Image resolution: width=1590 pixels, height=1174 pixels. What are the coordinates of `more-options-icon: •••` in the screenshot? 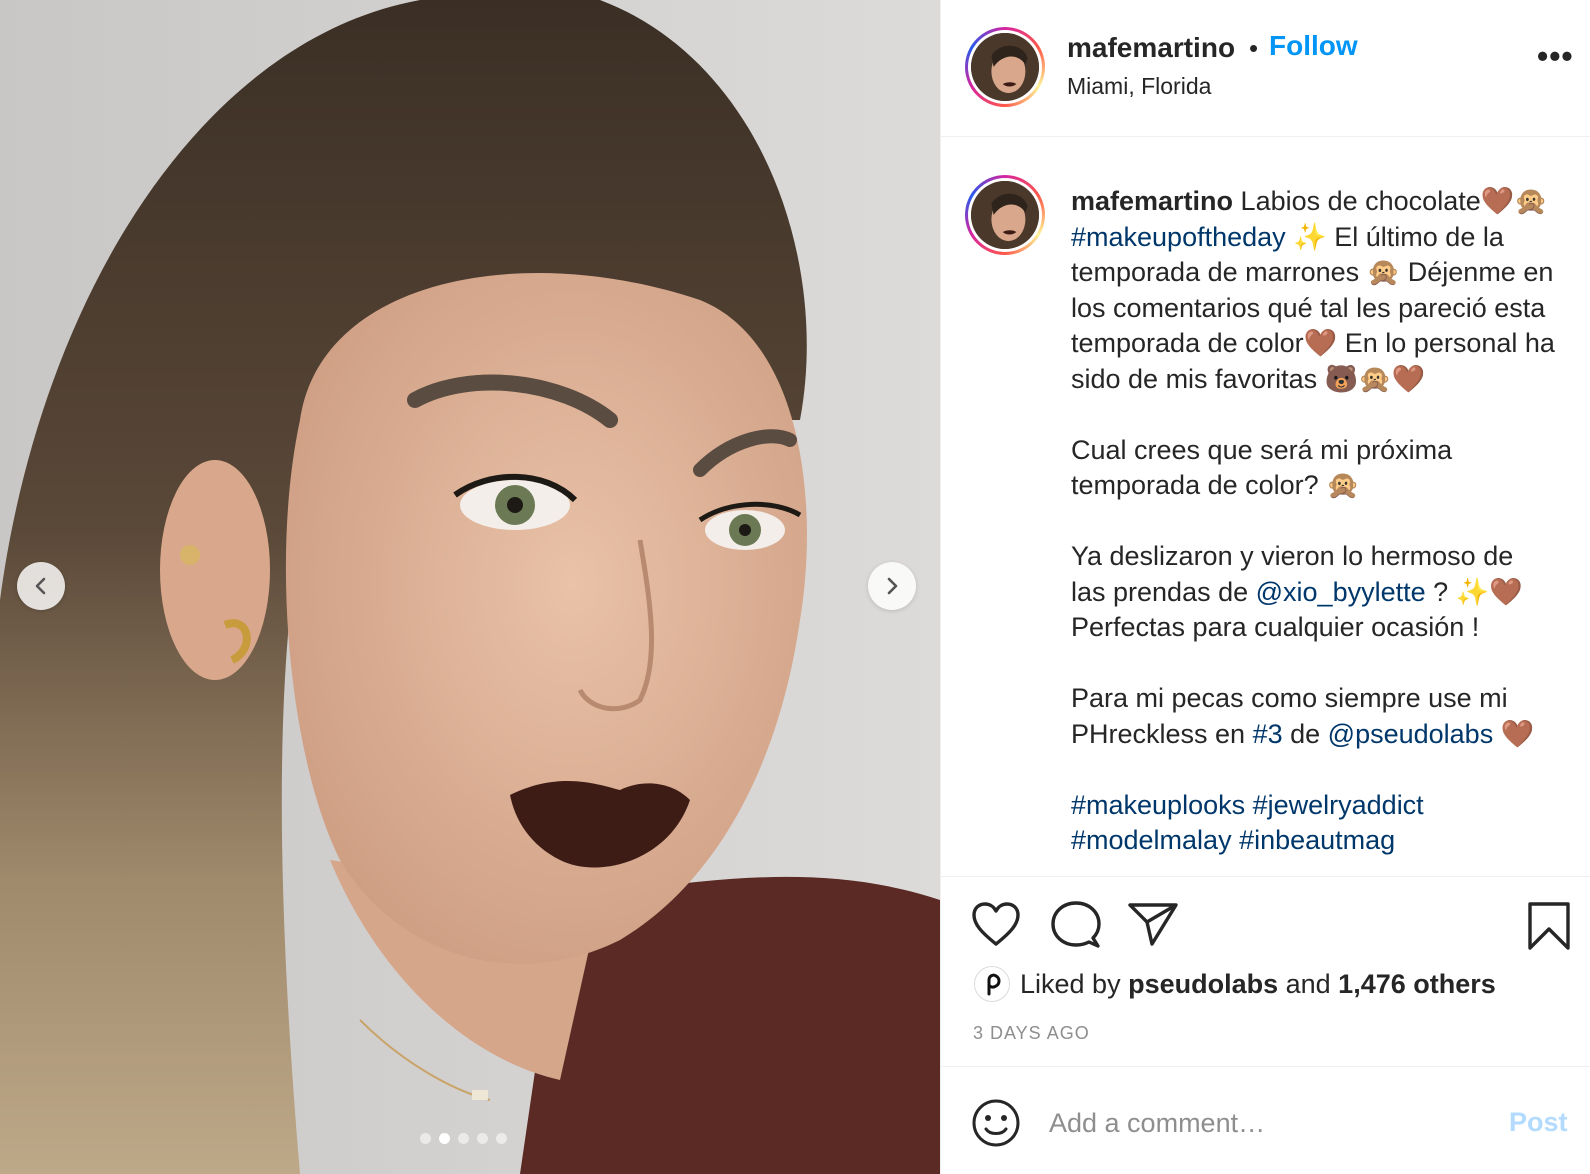 It's located at (1555, 56).